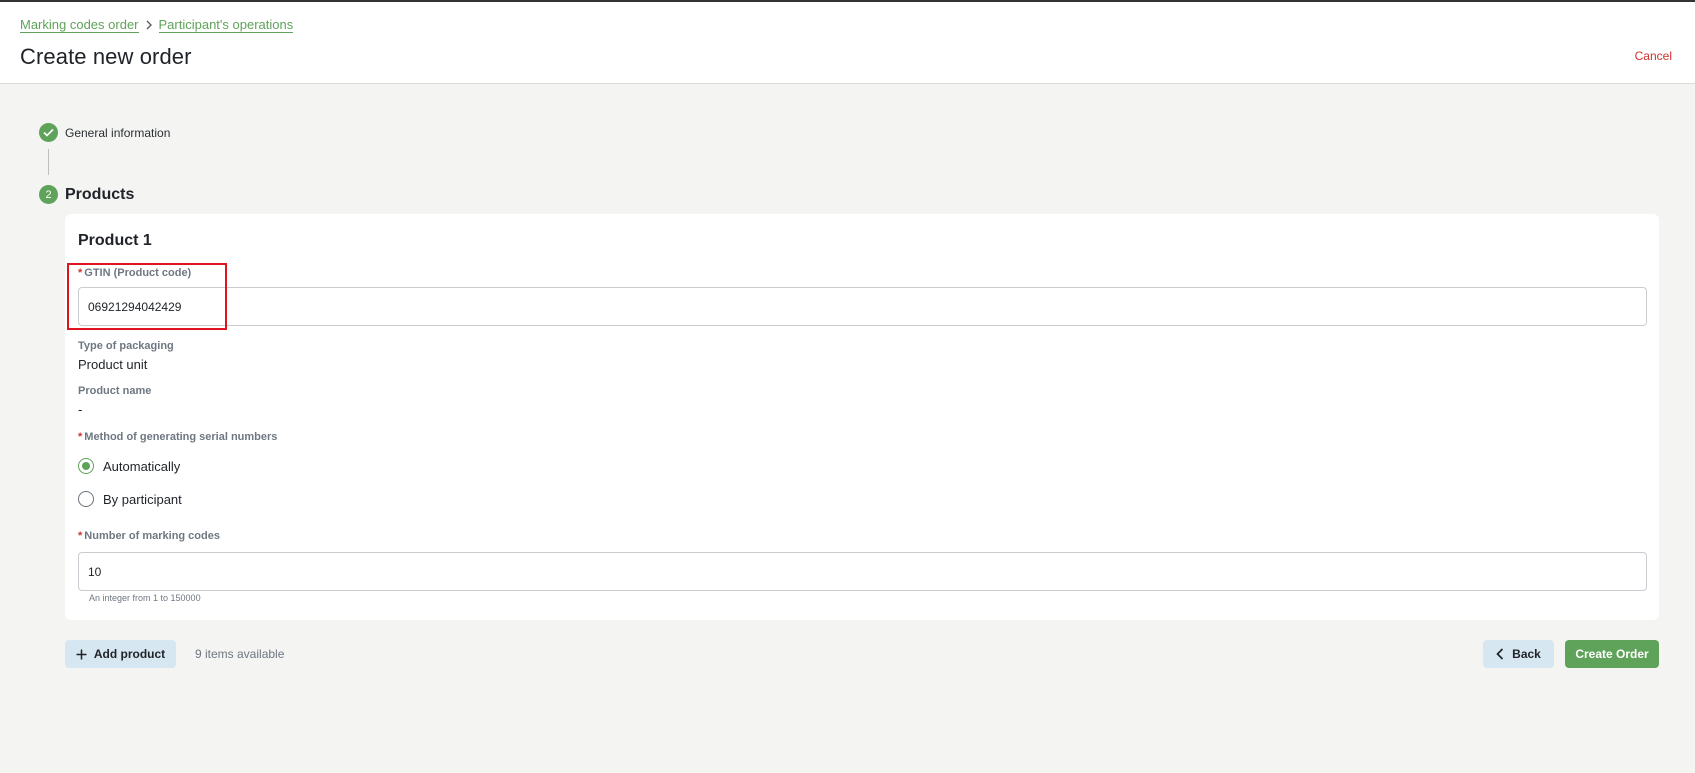 The image size is (1695, 773). Describe the element at coordinates (1653, 56) in the screenshot. I see `cancel-button: Cancel` at that location.